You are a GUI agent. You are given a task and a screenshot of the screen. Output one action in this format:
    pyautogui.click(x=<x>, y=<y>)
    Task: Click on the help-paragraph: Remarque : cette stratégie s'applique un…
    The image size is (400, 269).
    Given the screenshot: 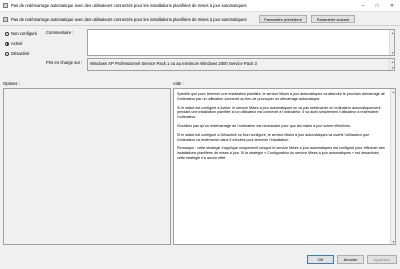 What is the action you would take?
    pyautogui.click(x=281, y=153)
    